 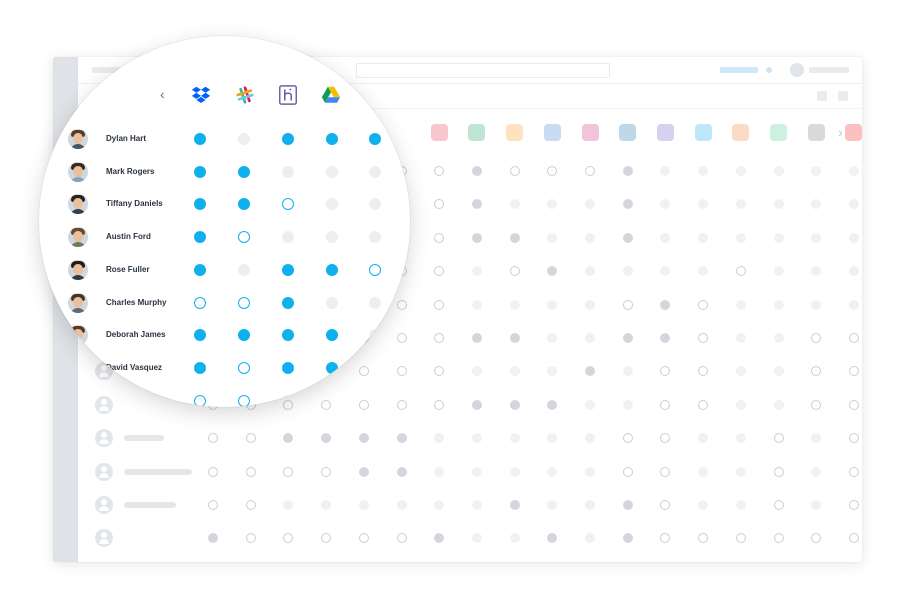 I want to click on notification-dot, so click(x=769, y=70).